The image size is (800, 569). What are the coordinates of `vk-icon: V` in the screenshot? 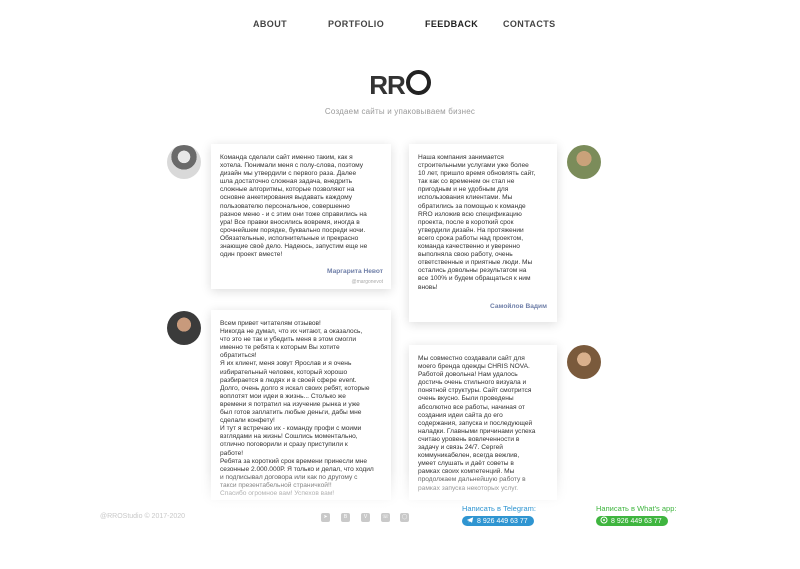 It's located at (365, 517).